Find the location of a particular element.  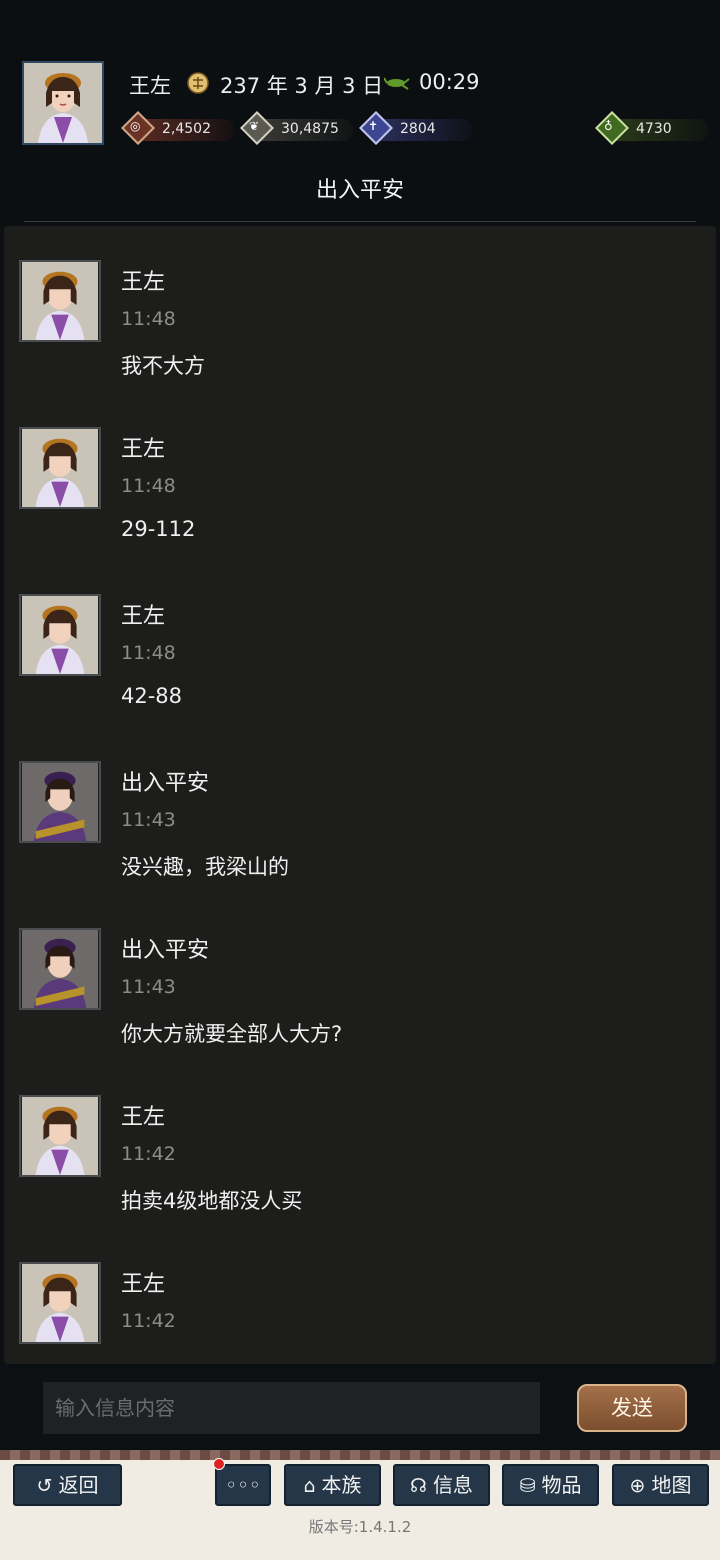

back-label: 返回 is located at coordinates (78, 1485).